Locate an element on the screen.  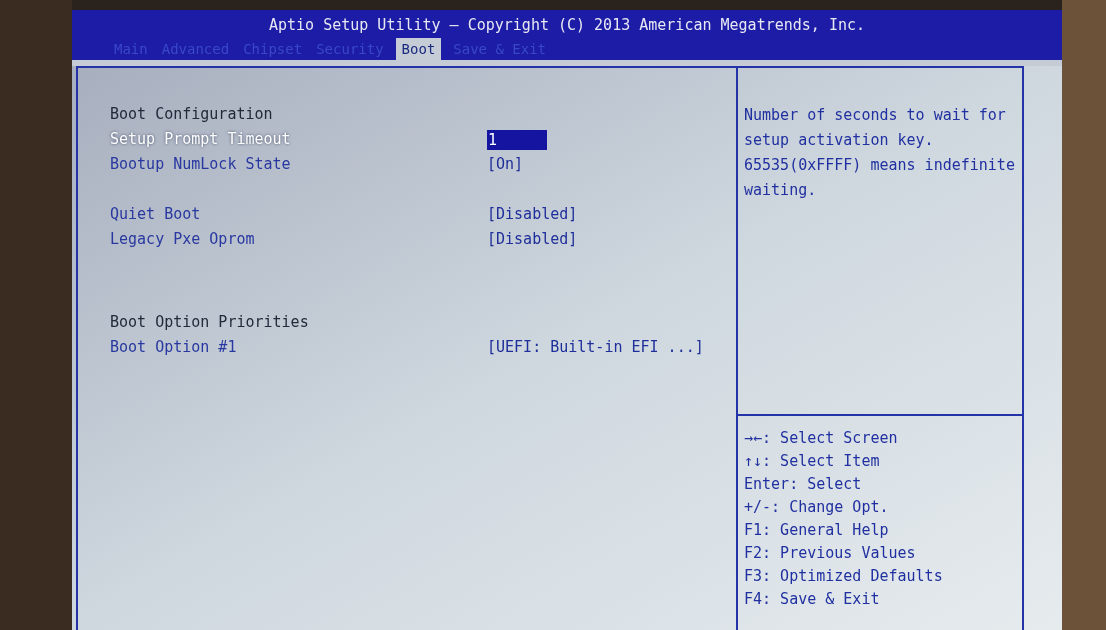
setting-label: Quiet Boot is located at coordinates (298, 214).